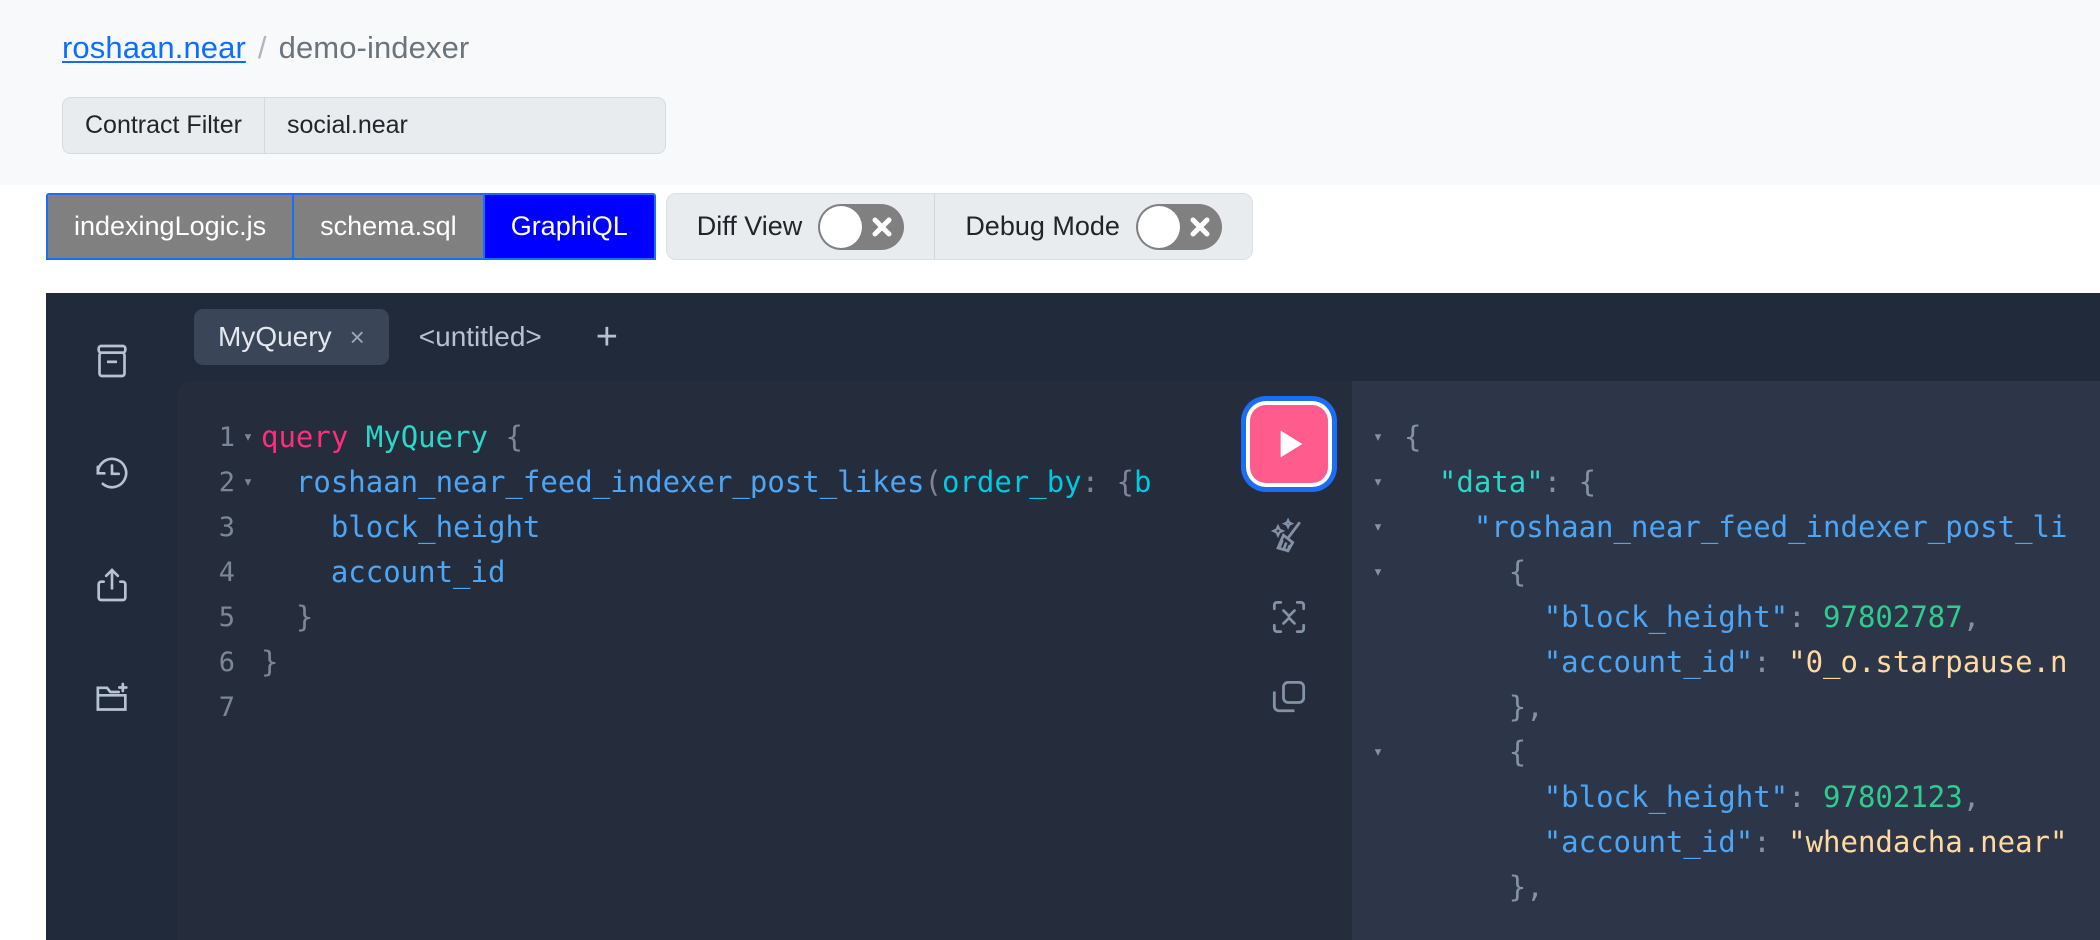 This screenshot has height=940, width=2100. Describe the element at coordinates (112, 585) in the screenshot. I see `share-upload-icon` at that location.